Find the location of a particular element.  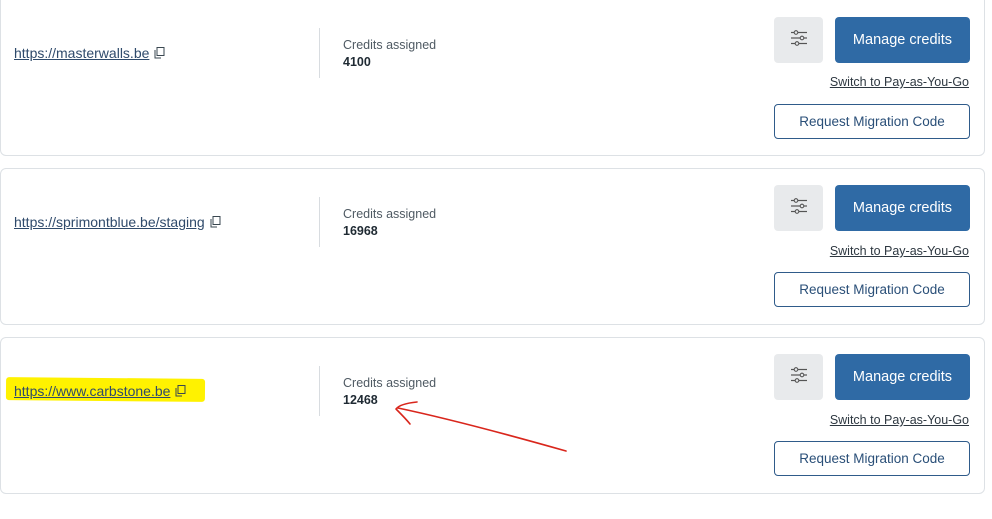

site-url-group: https://sprimontblue.be/staging is located at coordinates (117, 222).